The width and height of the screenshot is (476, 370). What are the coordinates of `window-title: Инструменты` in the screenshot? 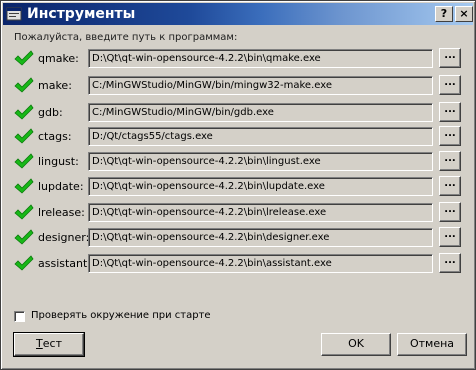 It's located at (81, 14).